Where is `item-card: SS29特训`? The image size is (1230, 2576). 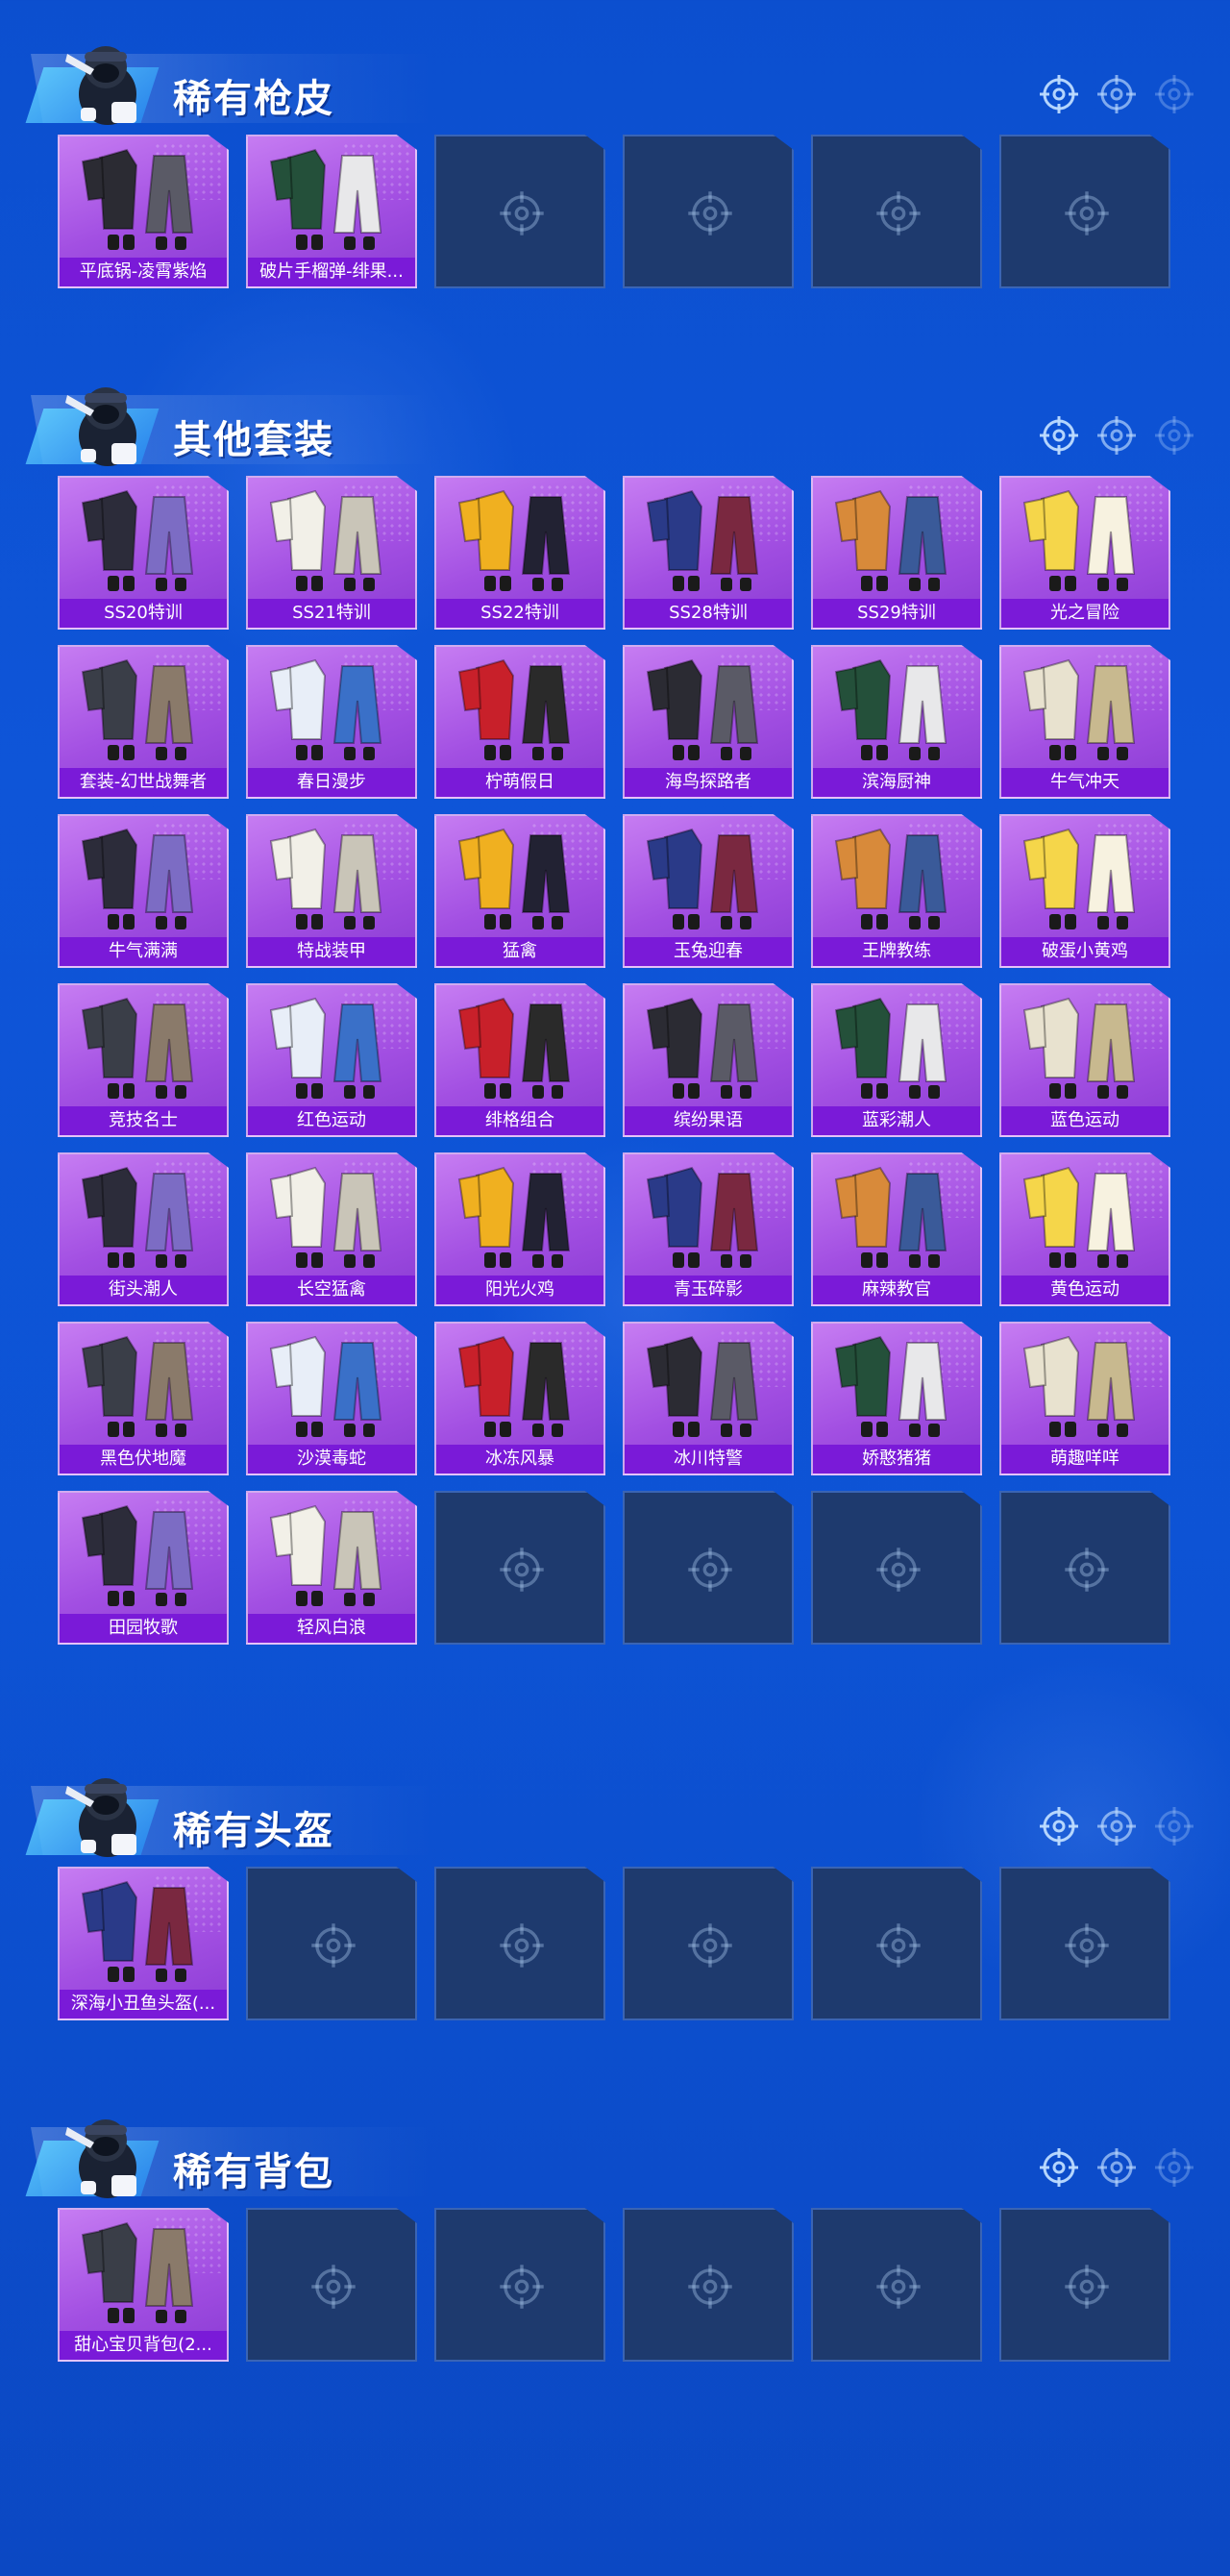 item-card: SS29特训 is located at coordinates (896, 553).